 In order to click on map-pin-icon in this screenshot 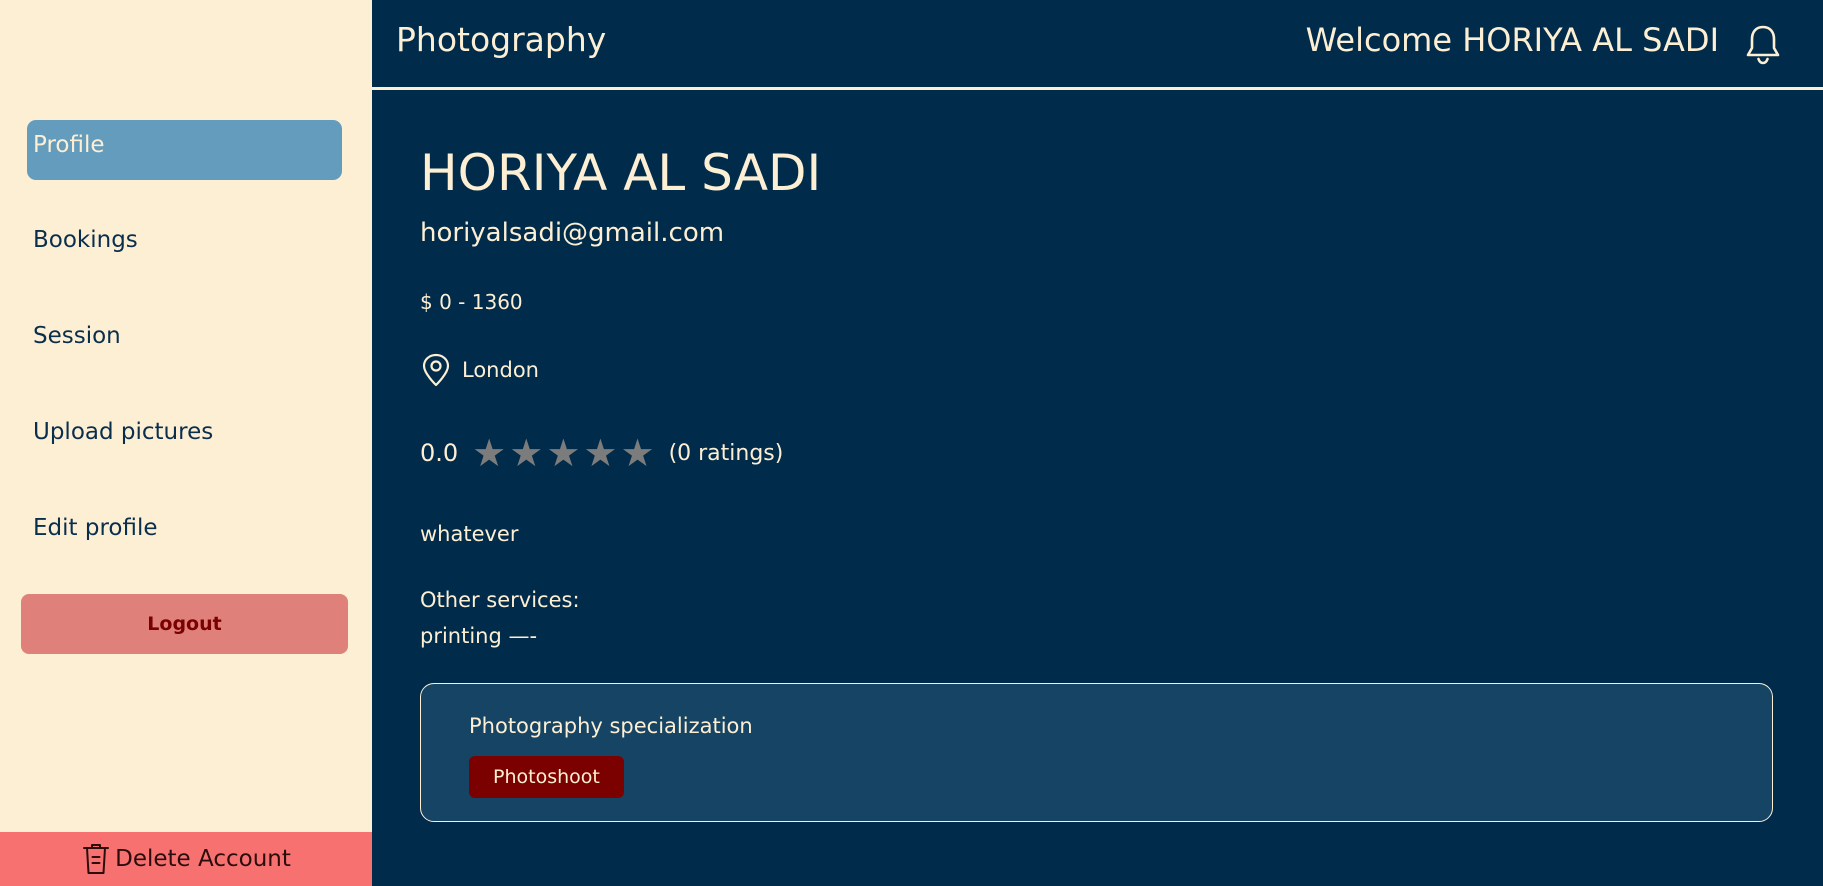, I will do `click(436, 370)`.